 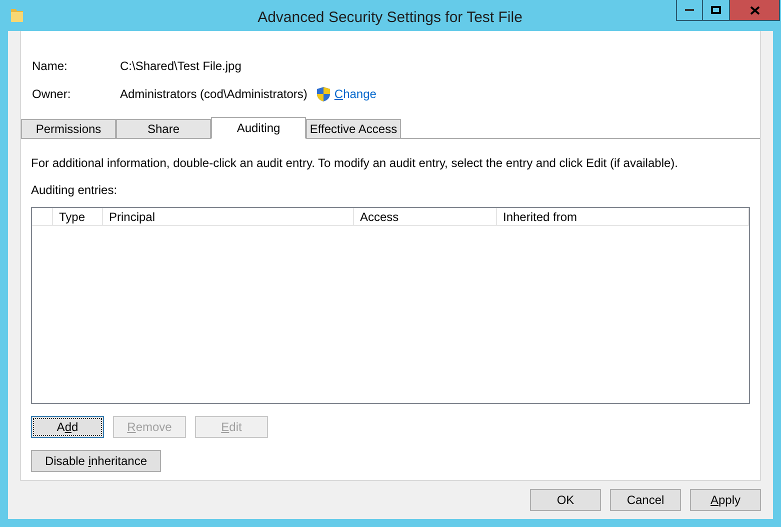 I want to click on column-header: Inherited from, so click(x=623, y=216).